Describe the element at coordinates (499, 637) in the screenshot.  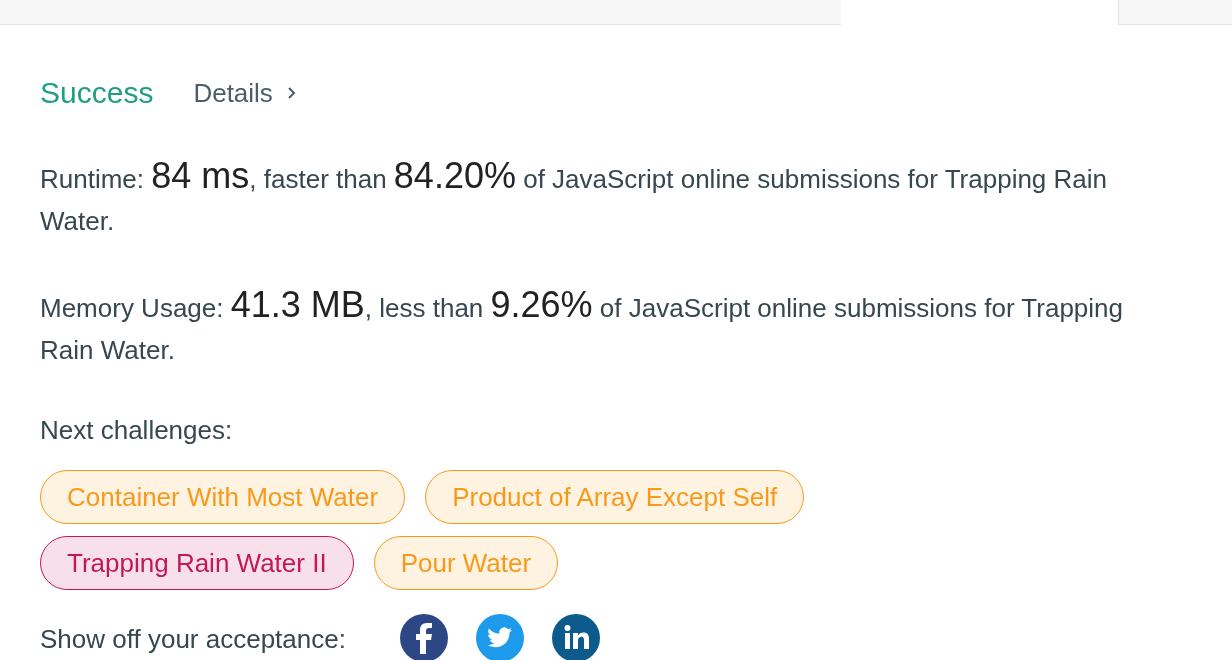
I see `bird-icon` at that location.